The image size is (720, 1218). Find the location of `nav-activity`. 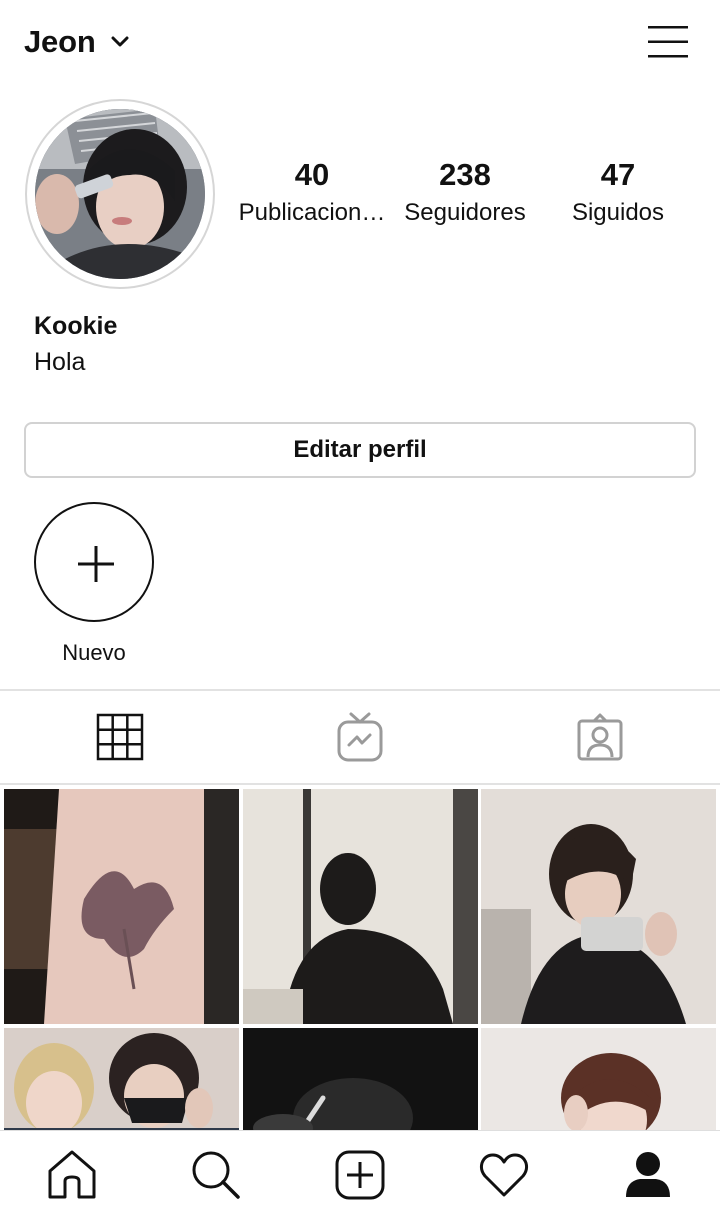

nav-activity is located at coordinates (504, 1174).